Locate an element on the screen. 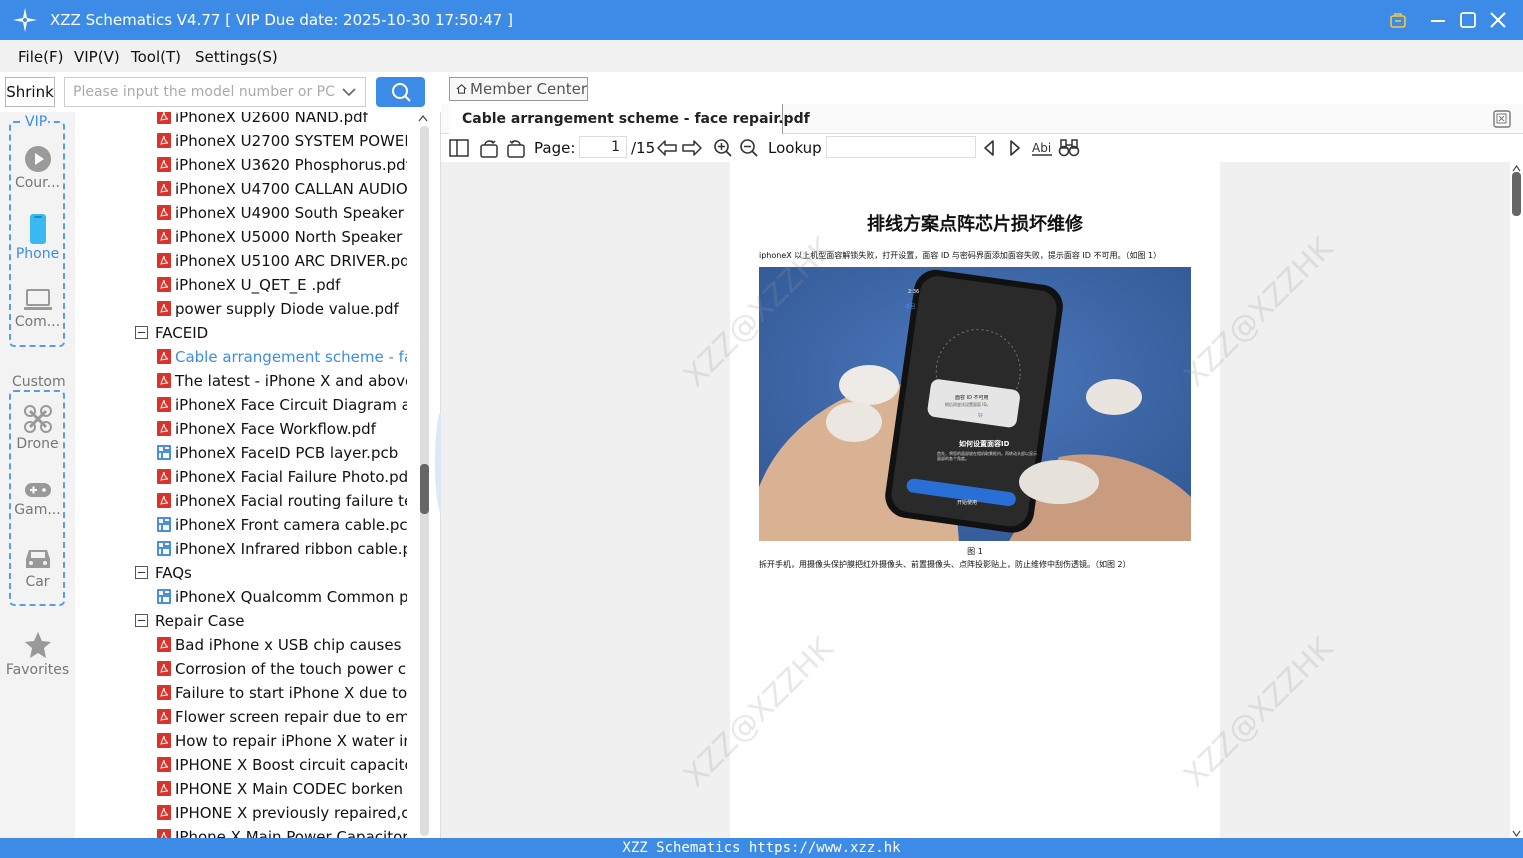 The image size is (1523, 858). lookup-input is located at coordinates (901, 147).